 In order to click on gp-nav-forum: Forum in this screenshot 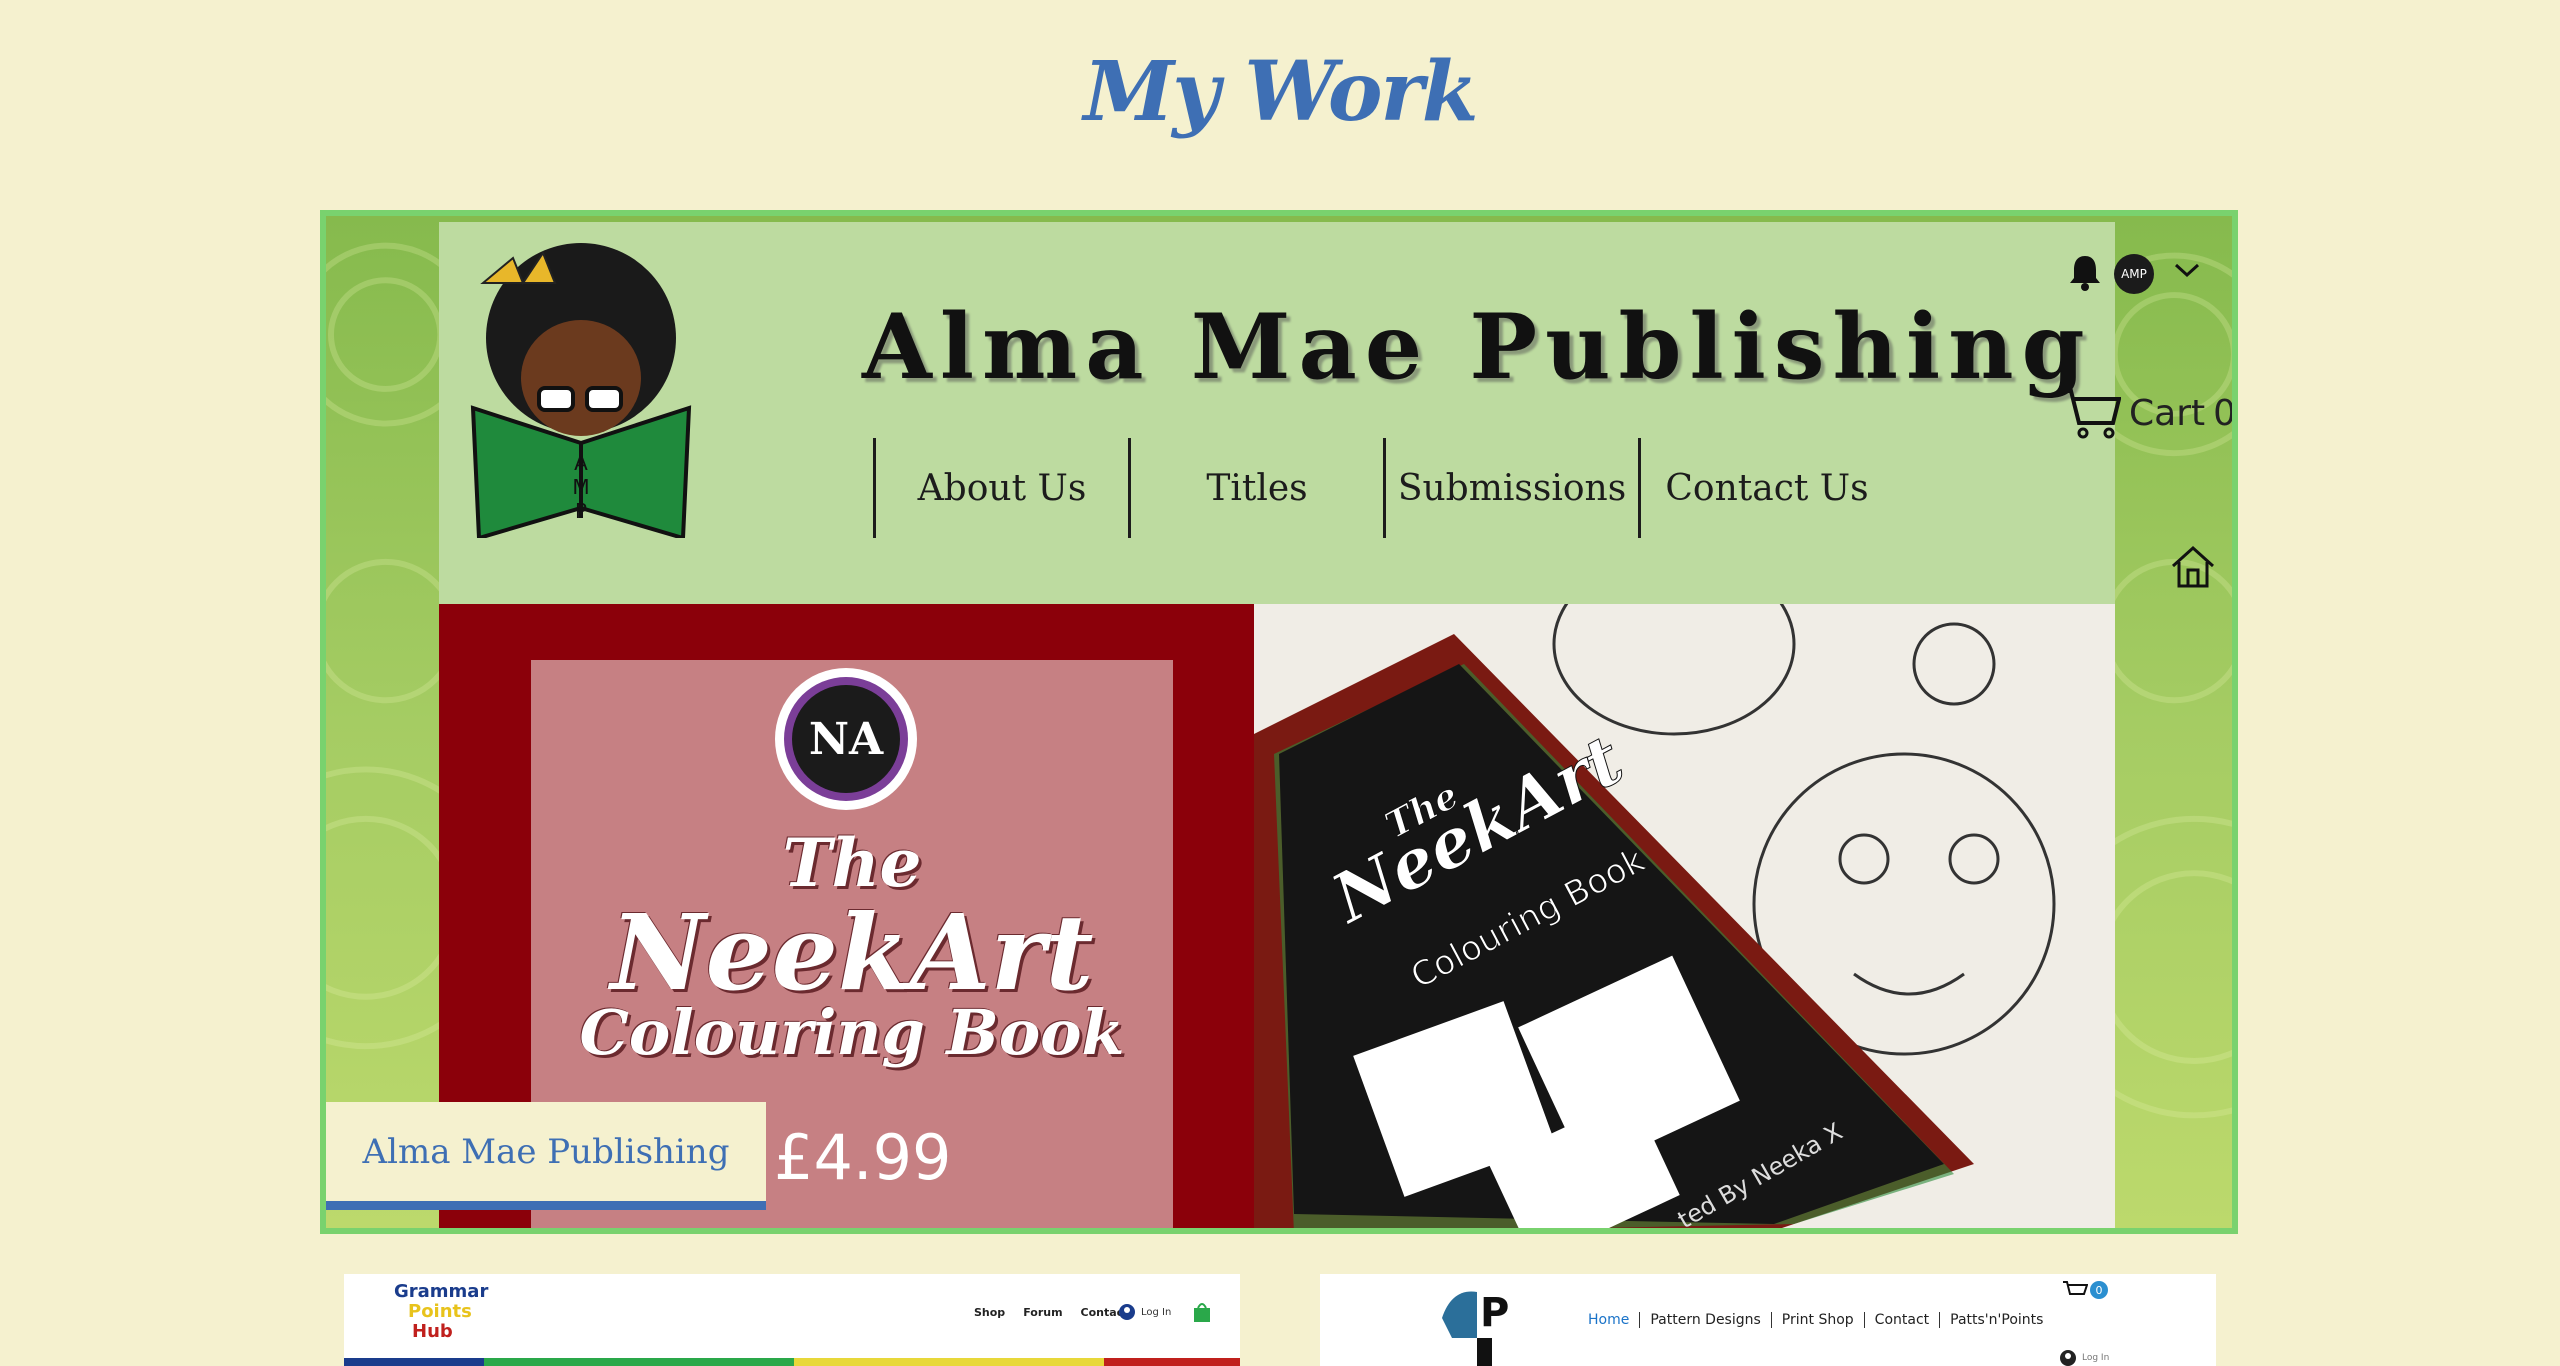, I will do `click(1042, 1312)`.